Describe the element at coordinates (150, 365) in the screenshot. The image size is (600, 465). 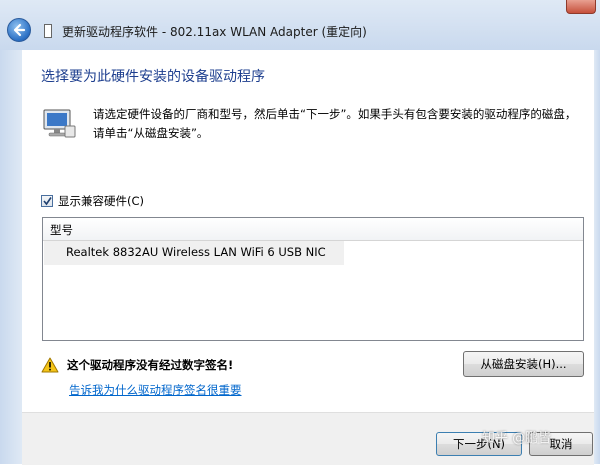
I see `unsigned-warning-text: 这个驱动程序没有经过数字签名!` at that location.